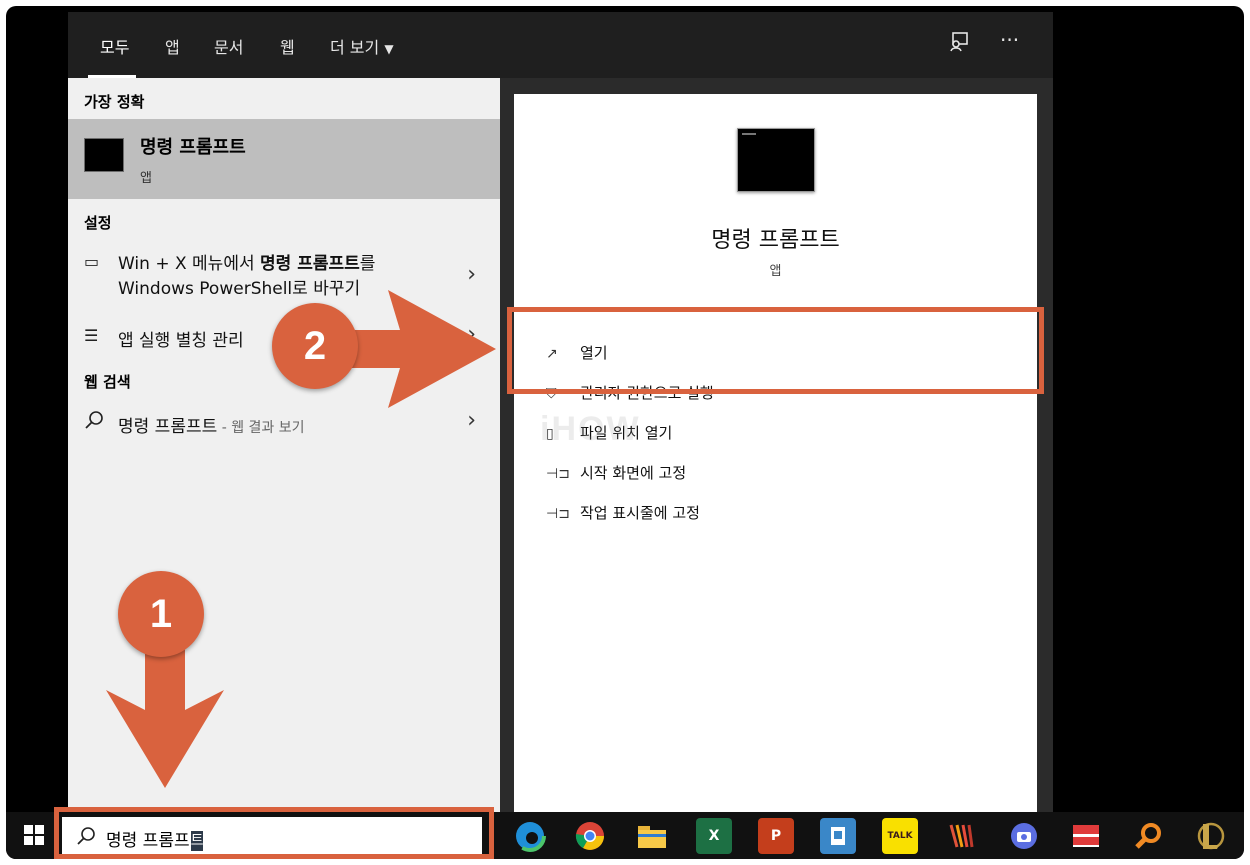 This screenshot has width=1250, height=865. I want to click on best-match-item: 명령 프롬프트 앱, so click(284, 159).